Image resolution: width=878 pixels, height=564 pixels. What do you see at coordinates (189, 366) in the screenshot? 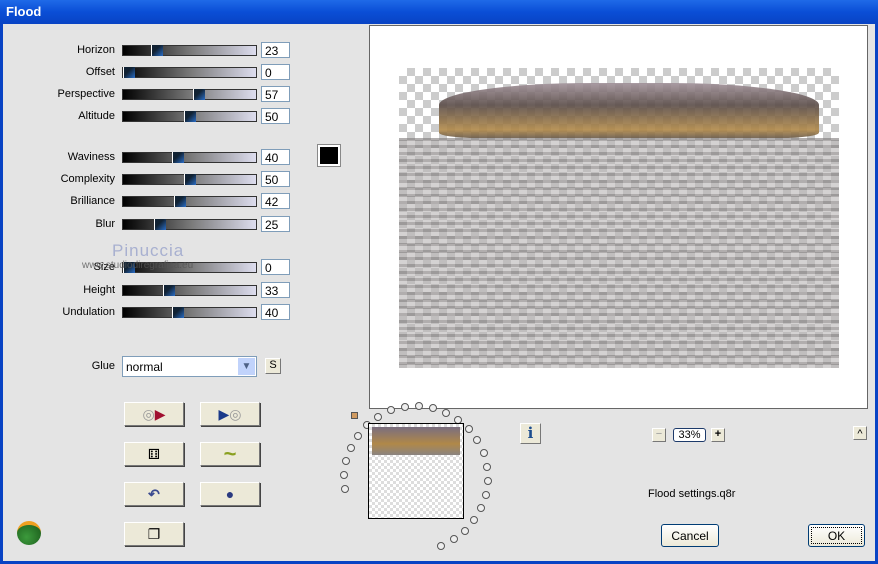
I see `glue-select: normal ▼` at bounding box center [189, 366].